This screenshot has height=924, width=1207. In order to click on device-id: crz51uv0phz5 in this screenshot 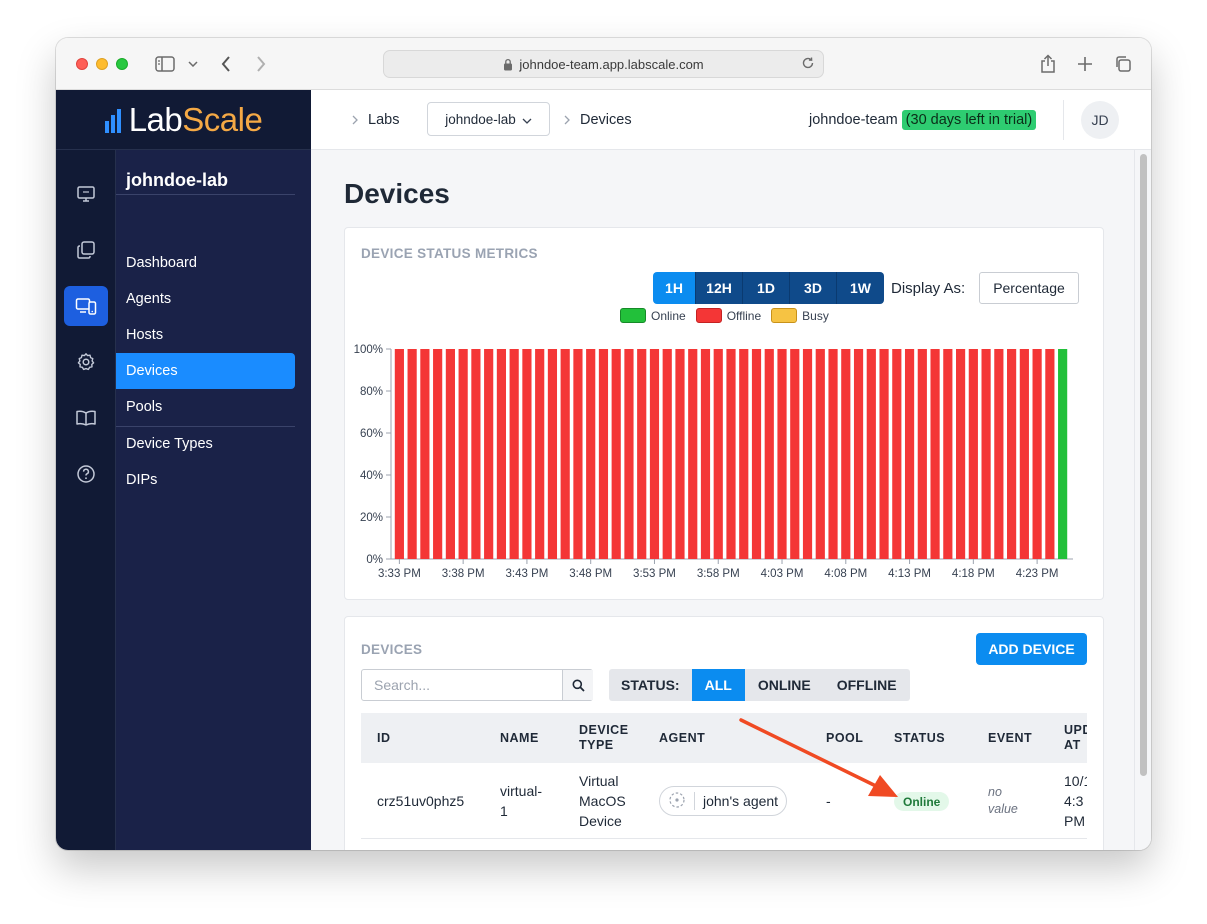, I will do `click(420, 801)`.